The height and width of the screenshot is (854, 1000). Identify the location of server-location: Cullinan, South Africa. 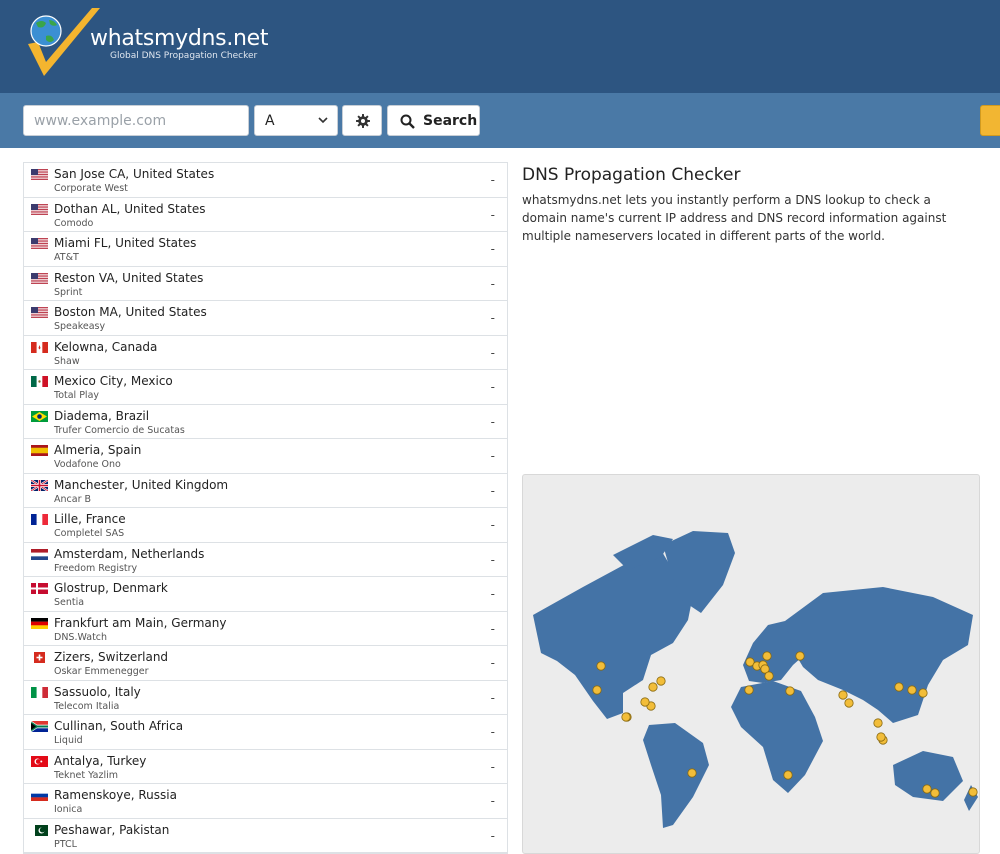
(119, 726).